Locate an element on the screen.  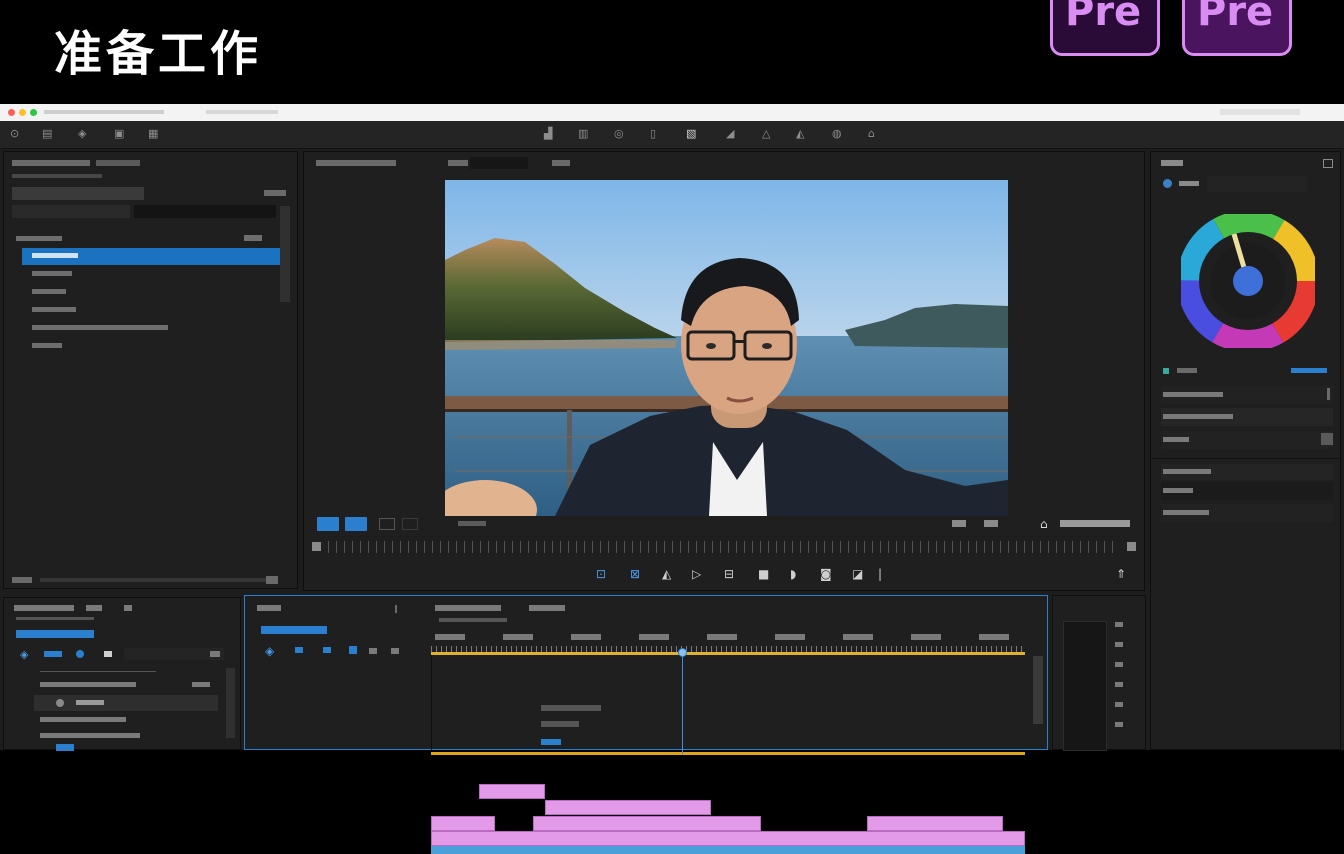
library-icon: ▧ is located at coordinates (691, 133).